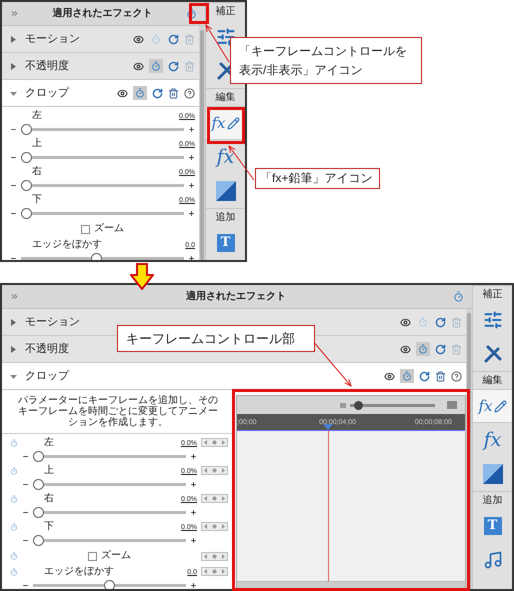  I want to click on parameter-label: 左, so click(37, 116).